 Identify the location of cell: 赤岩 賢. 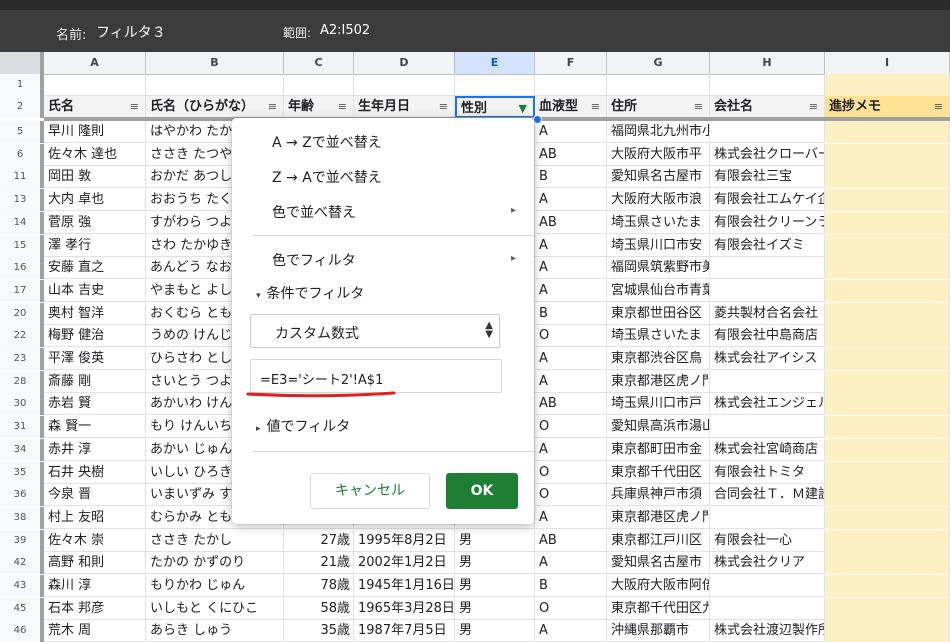
(95, 404).